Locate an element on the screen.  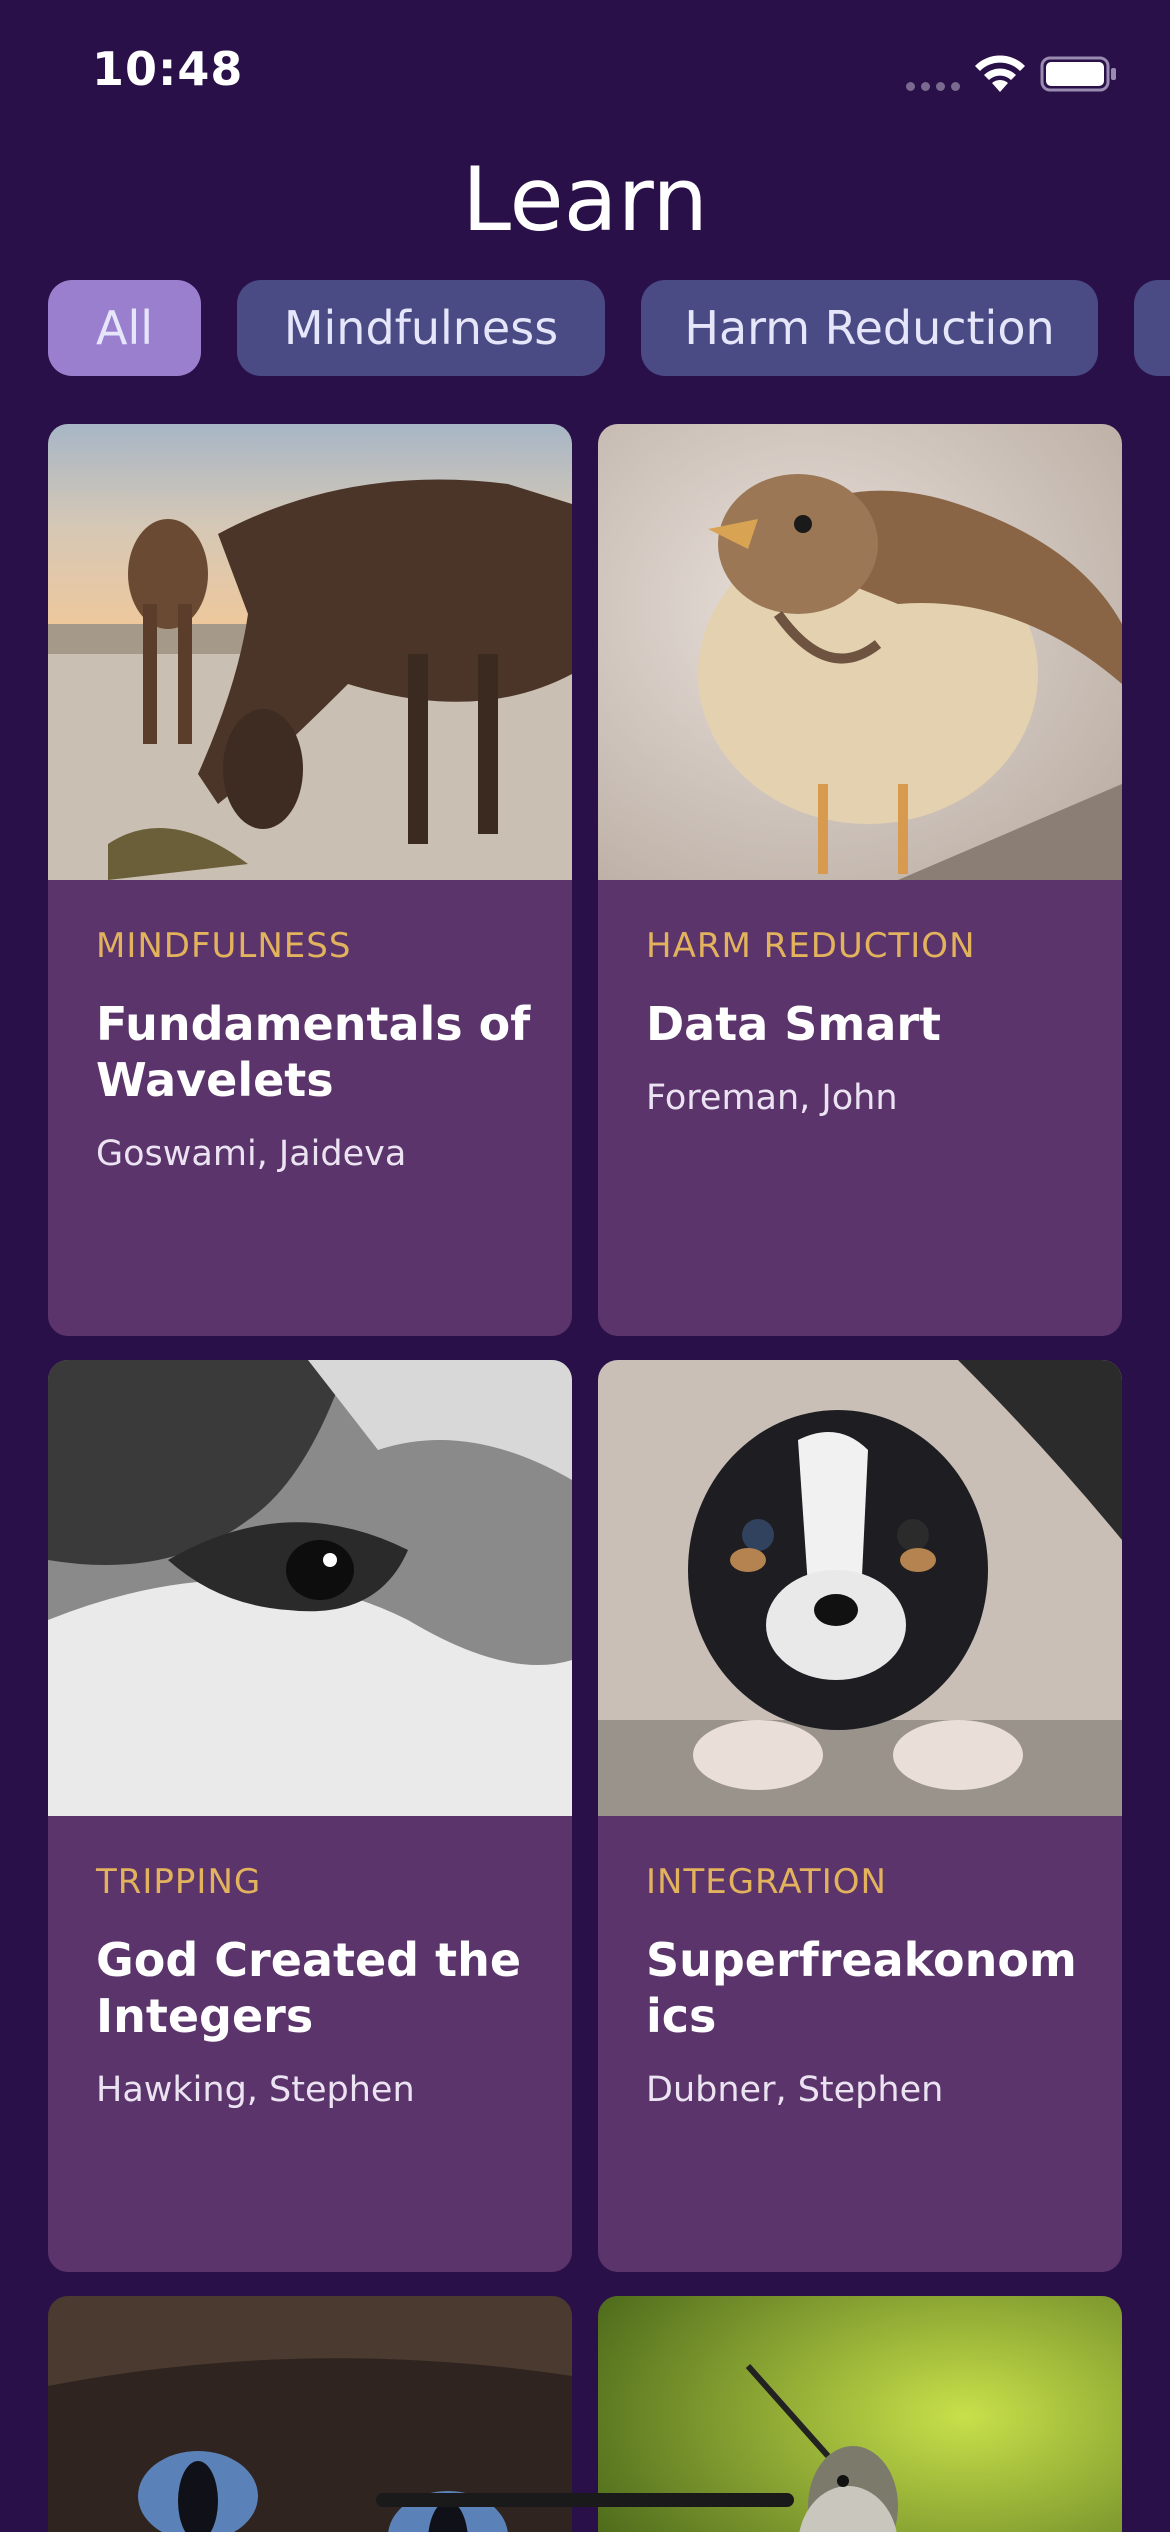
filter-chip-label: Mindfulness is located at coordinates (421, 328).